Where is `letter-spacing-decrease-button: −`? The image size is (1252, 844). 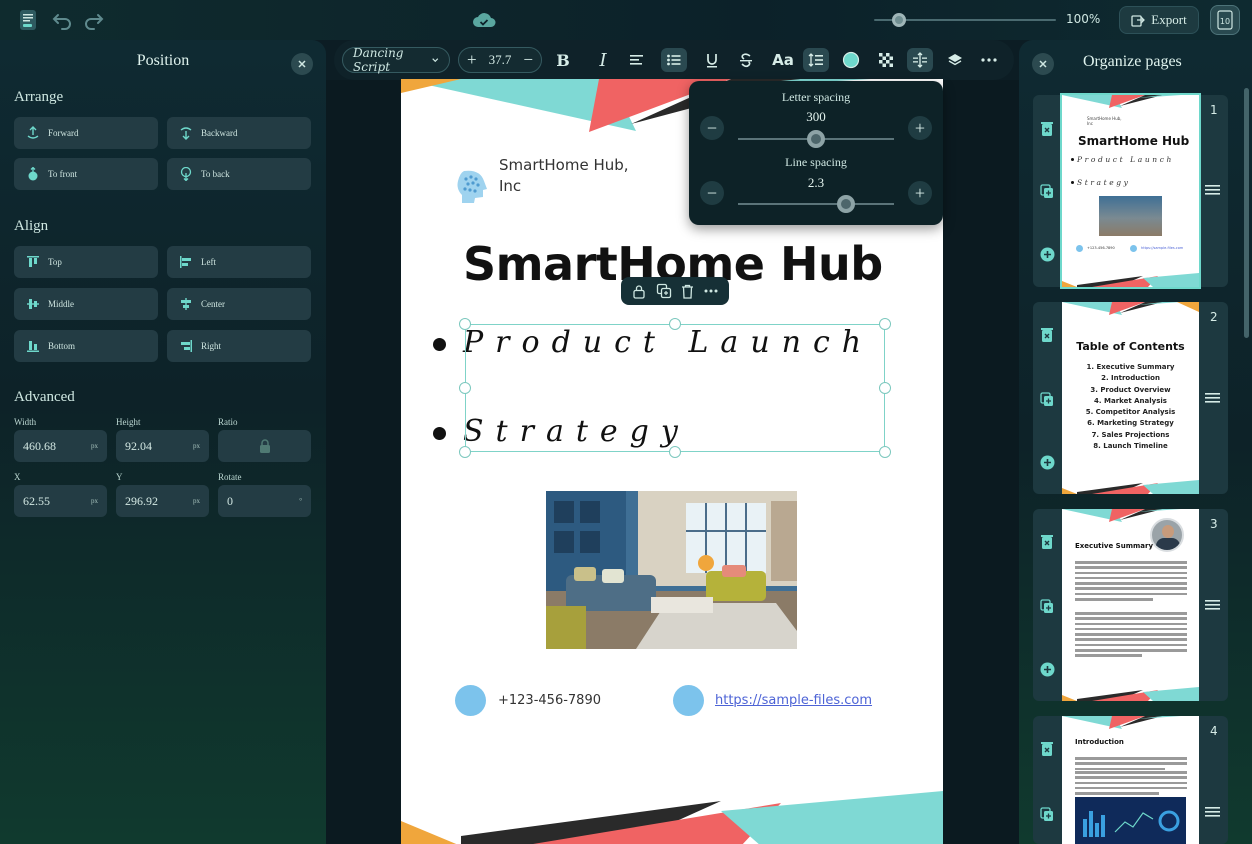
letter-spacing-decrease-button: − is located at coordinates (712, 128).